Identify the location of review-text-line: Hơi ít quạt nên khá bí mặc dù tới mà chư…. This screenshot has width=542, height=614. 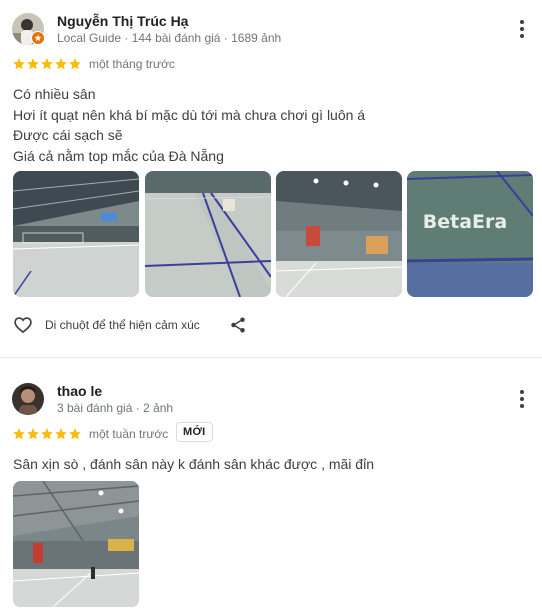
(189, 114).